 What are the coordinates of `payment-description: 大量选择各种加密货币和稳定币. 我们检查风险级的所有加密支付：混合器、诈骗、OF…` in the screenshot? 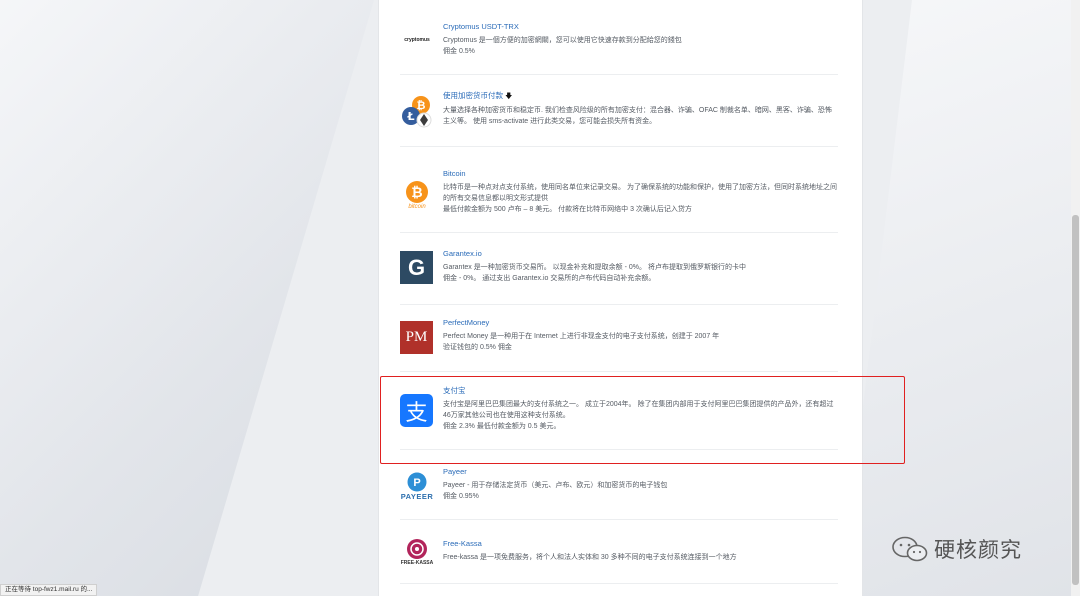 It's located at (637, 116).